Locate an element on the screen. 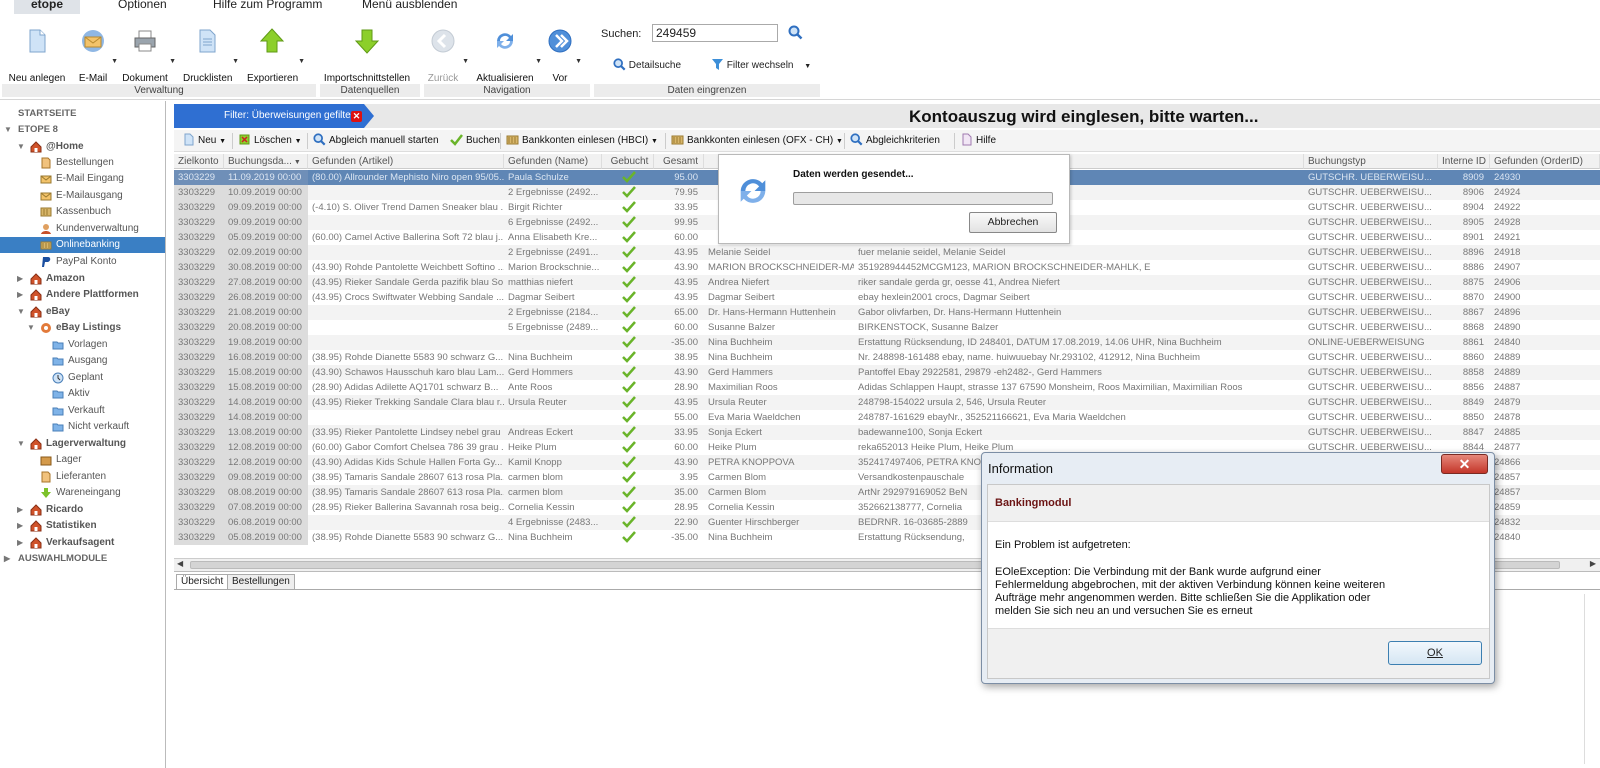 This screenshot has width=1600, height=768. sidebar-item-statistiken: ▶ Statistiken is located at coordinates (82, 526).